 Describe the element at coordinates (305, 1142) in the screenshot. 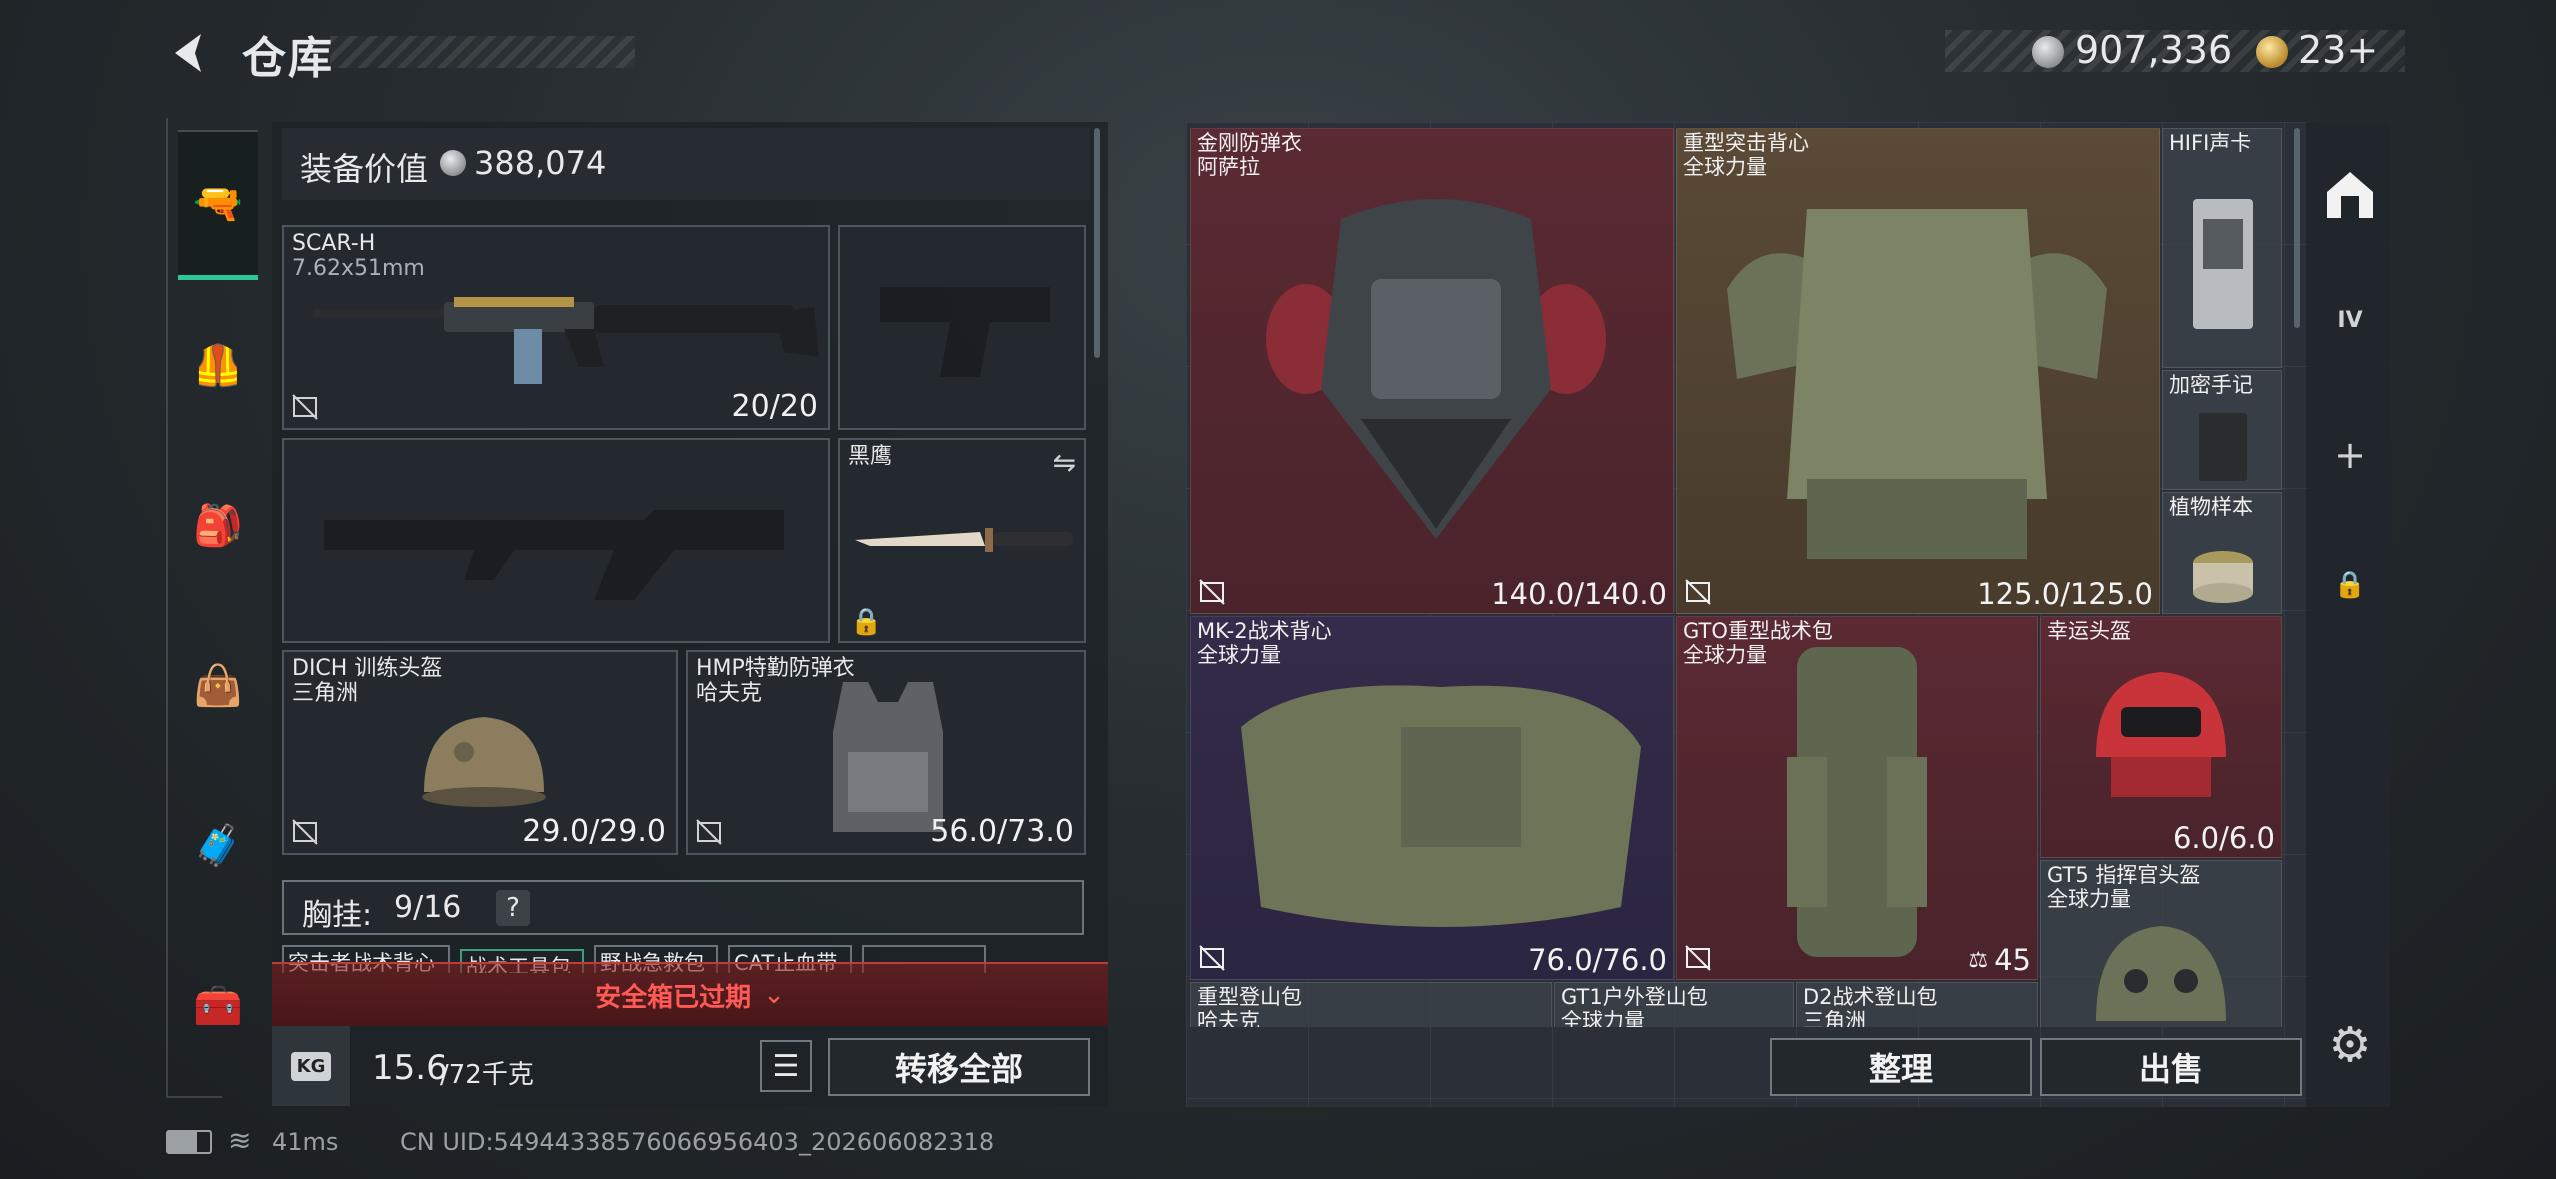

I see `ping-value: 41ms` at that location.